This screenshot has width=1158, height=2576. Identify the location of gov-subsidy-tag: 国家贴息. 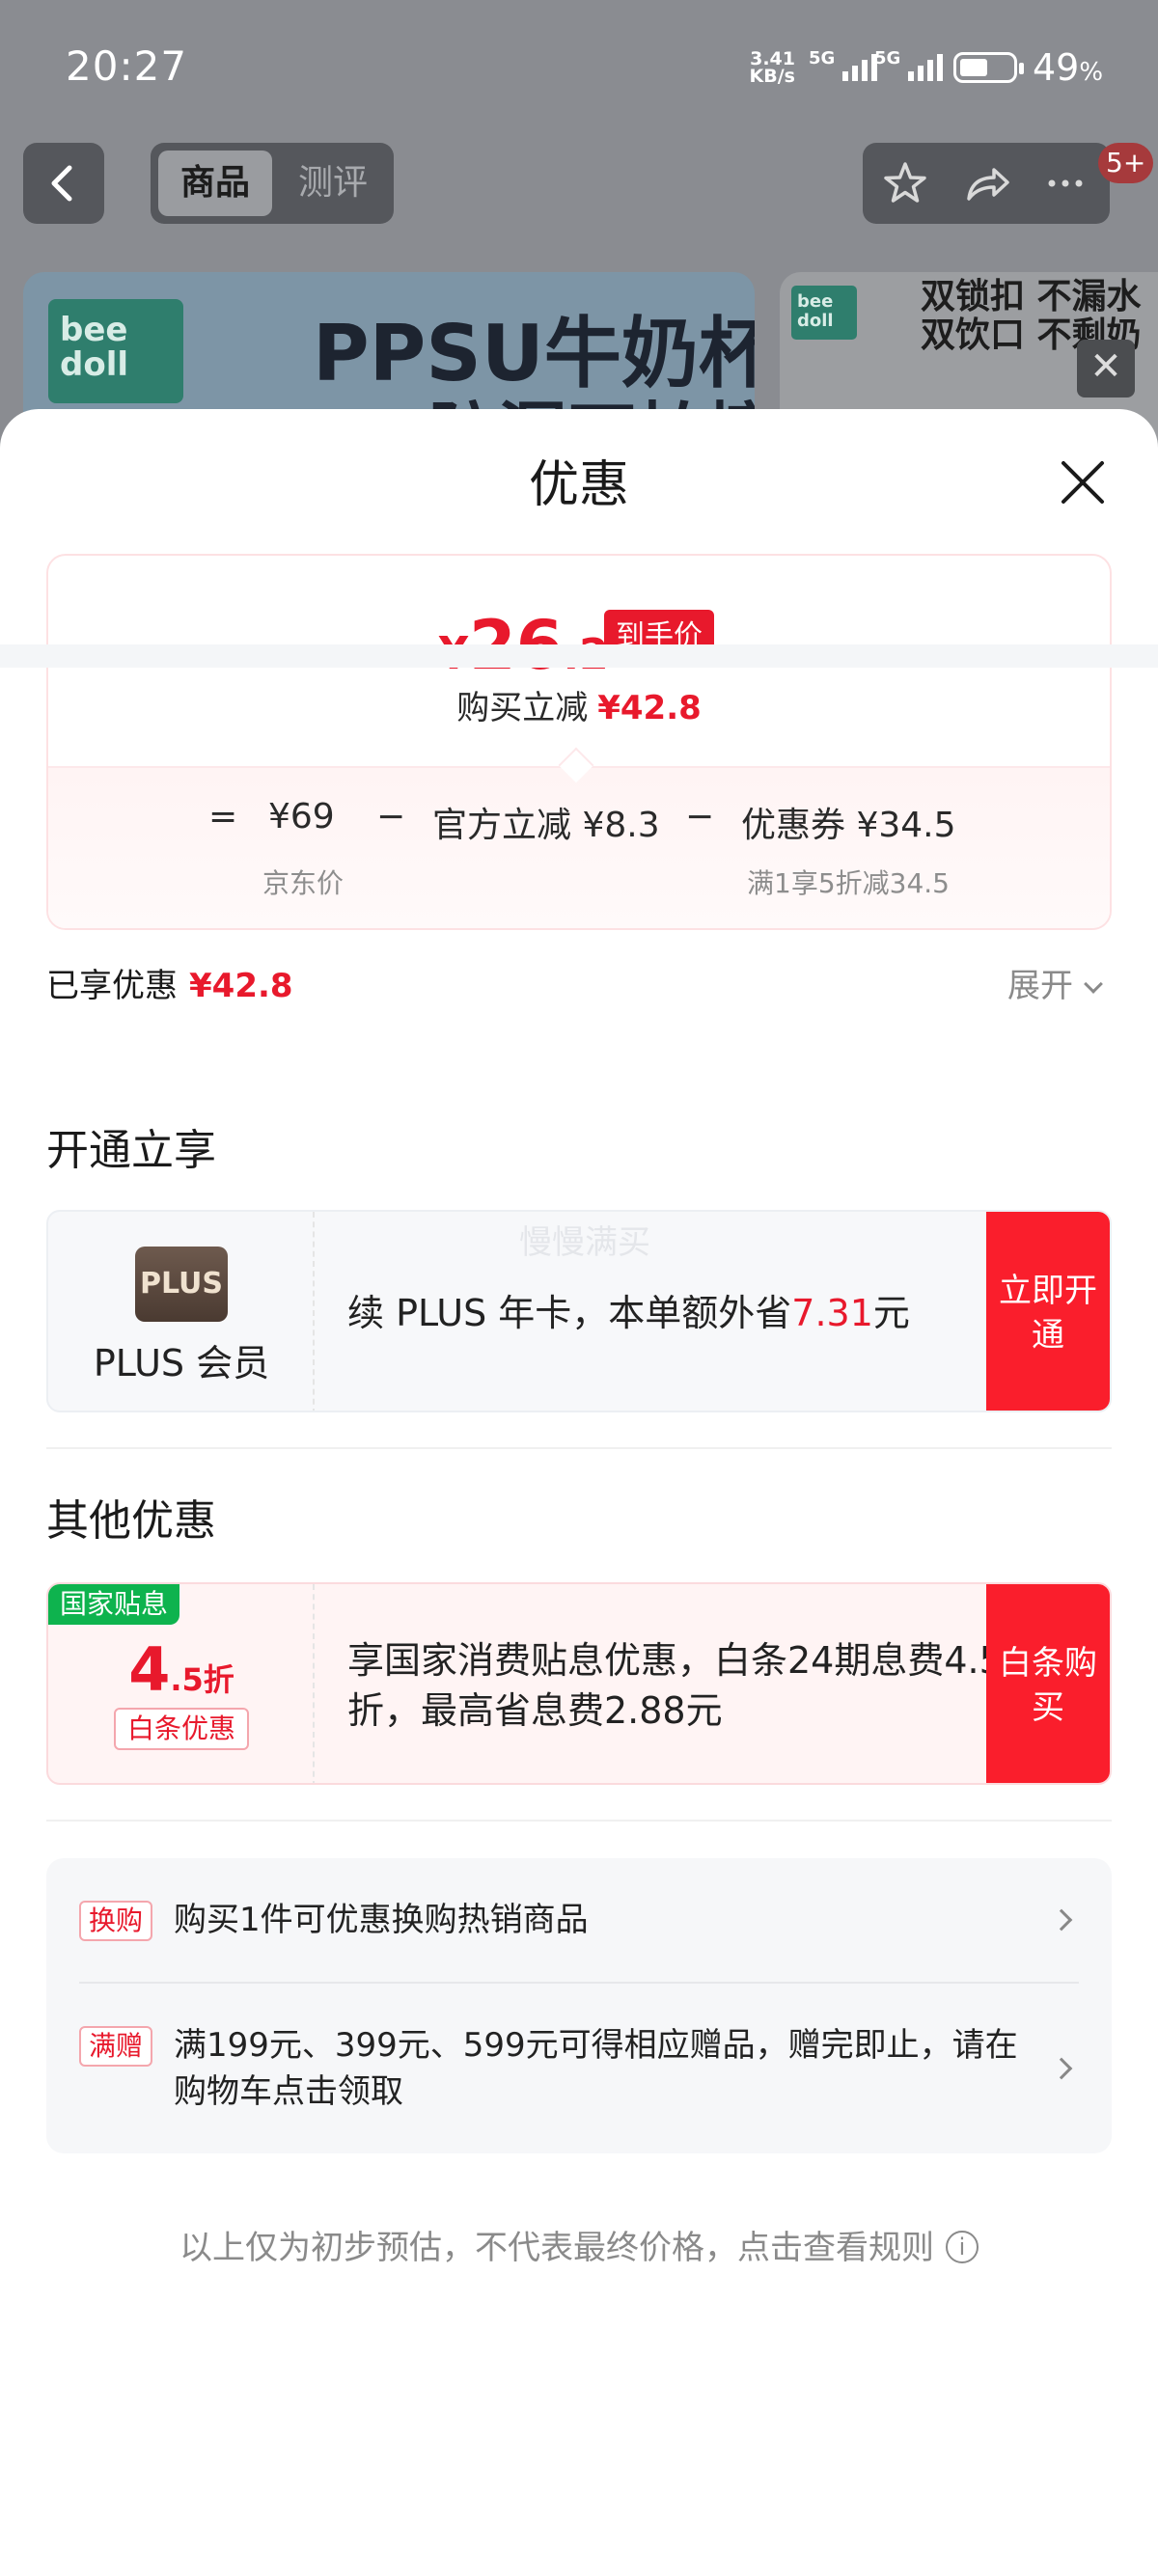
(114, 1605).